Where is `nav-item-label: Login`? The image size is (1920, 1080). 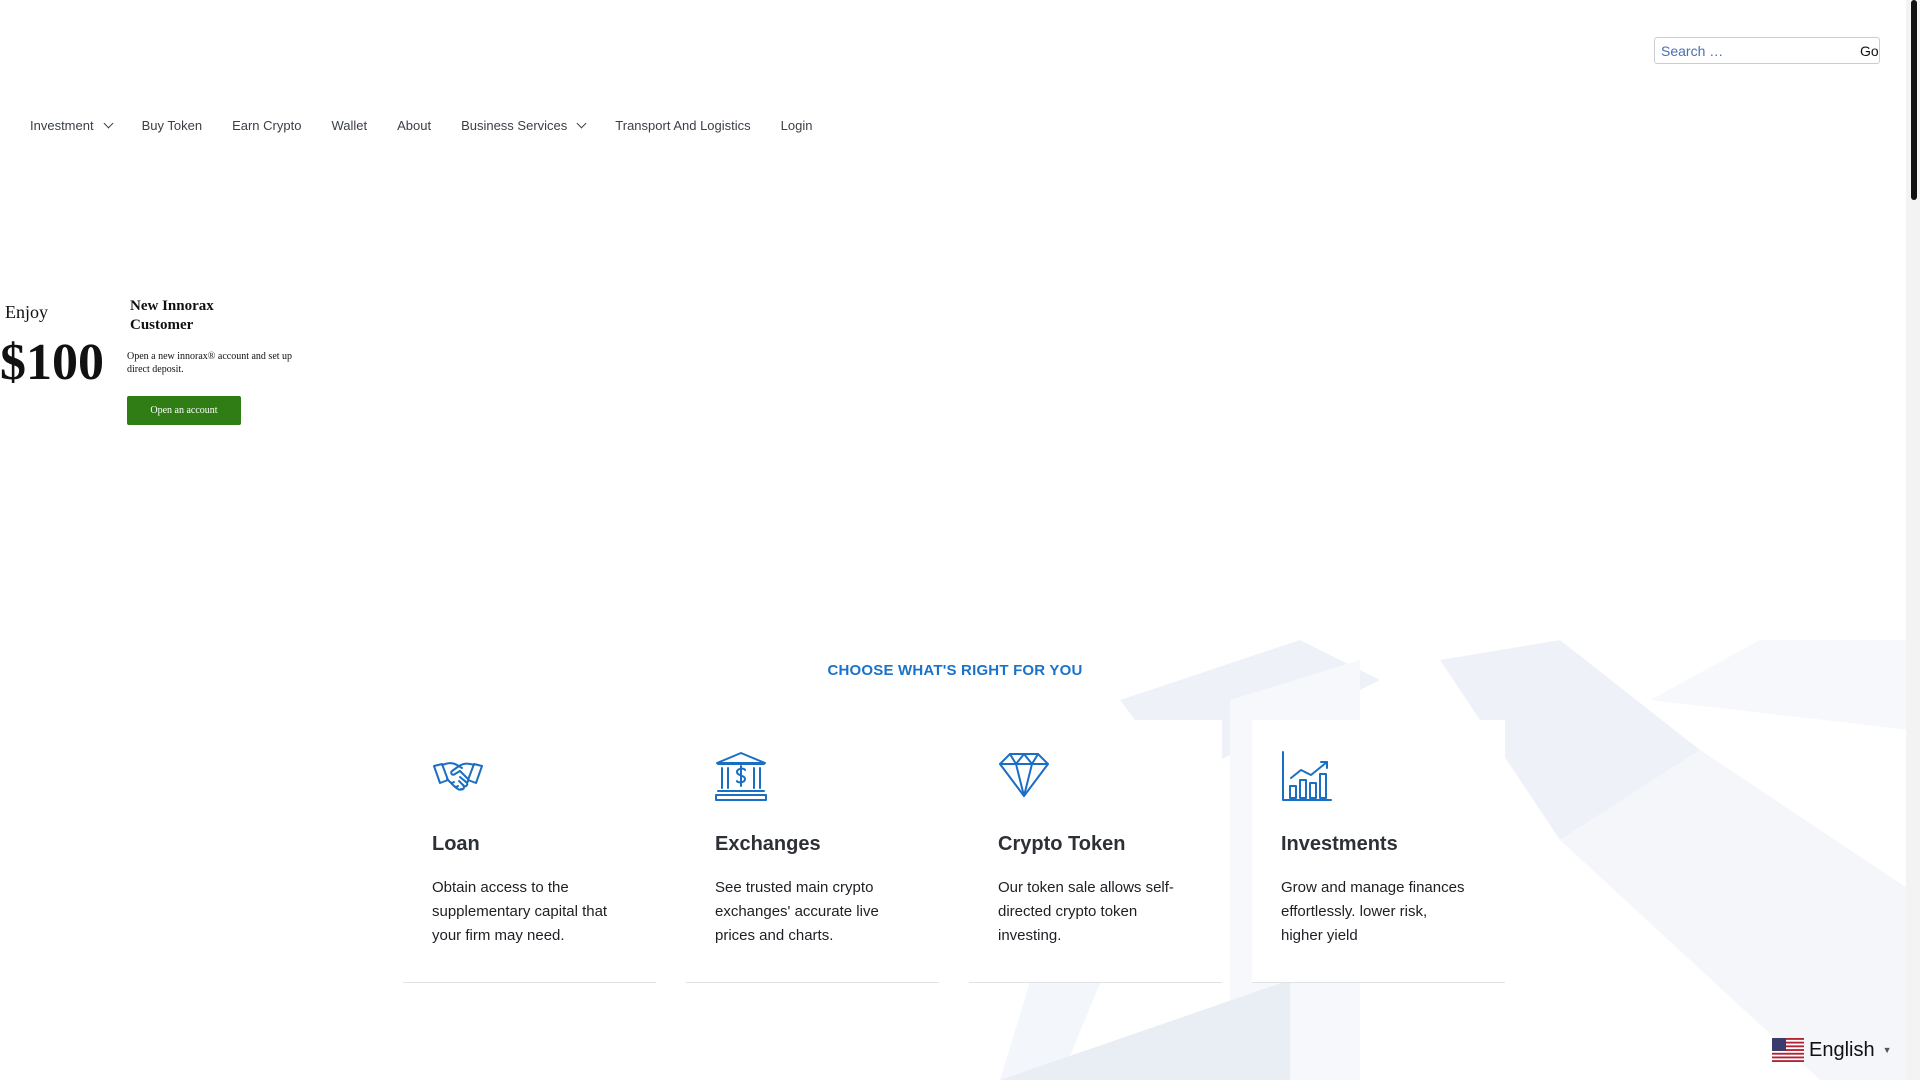
nav-item-label: Login is located at coordinates (796, 125).